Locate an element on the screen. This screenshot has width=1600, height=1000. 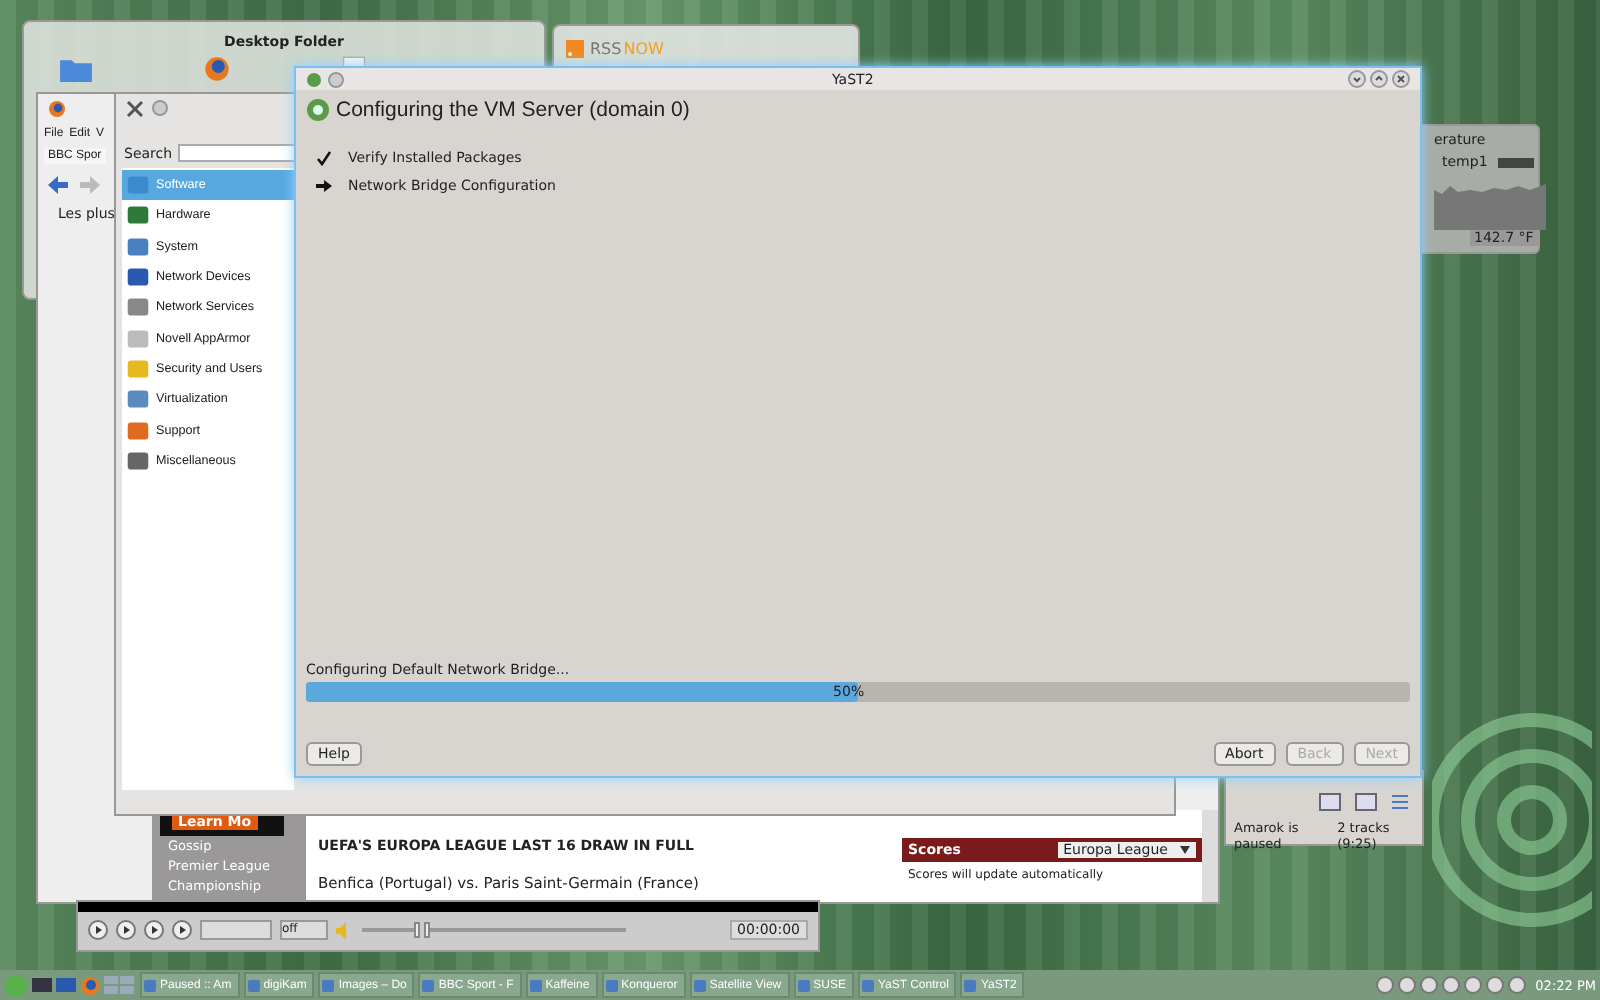
minimize-icon is located at coordinates (1357, 79).